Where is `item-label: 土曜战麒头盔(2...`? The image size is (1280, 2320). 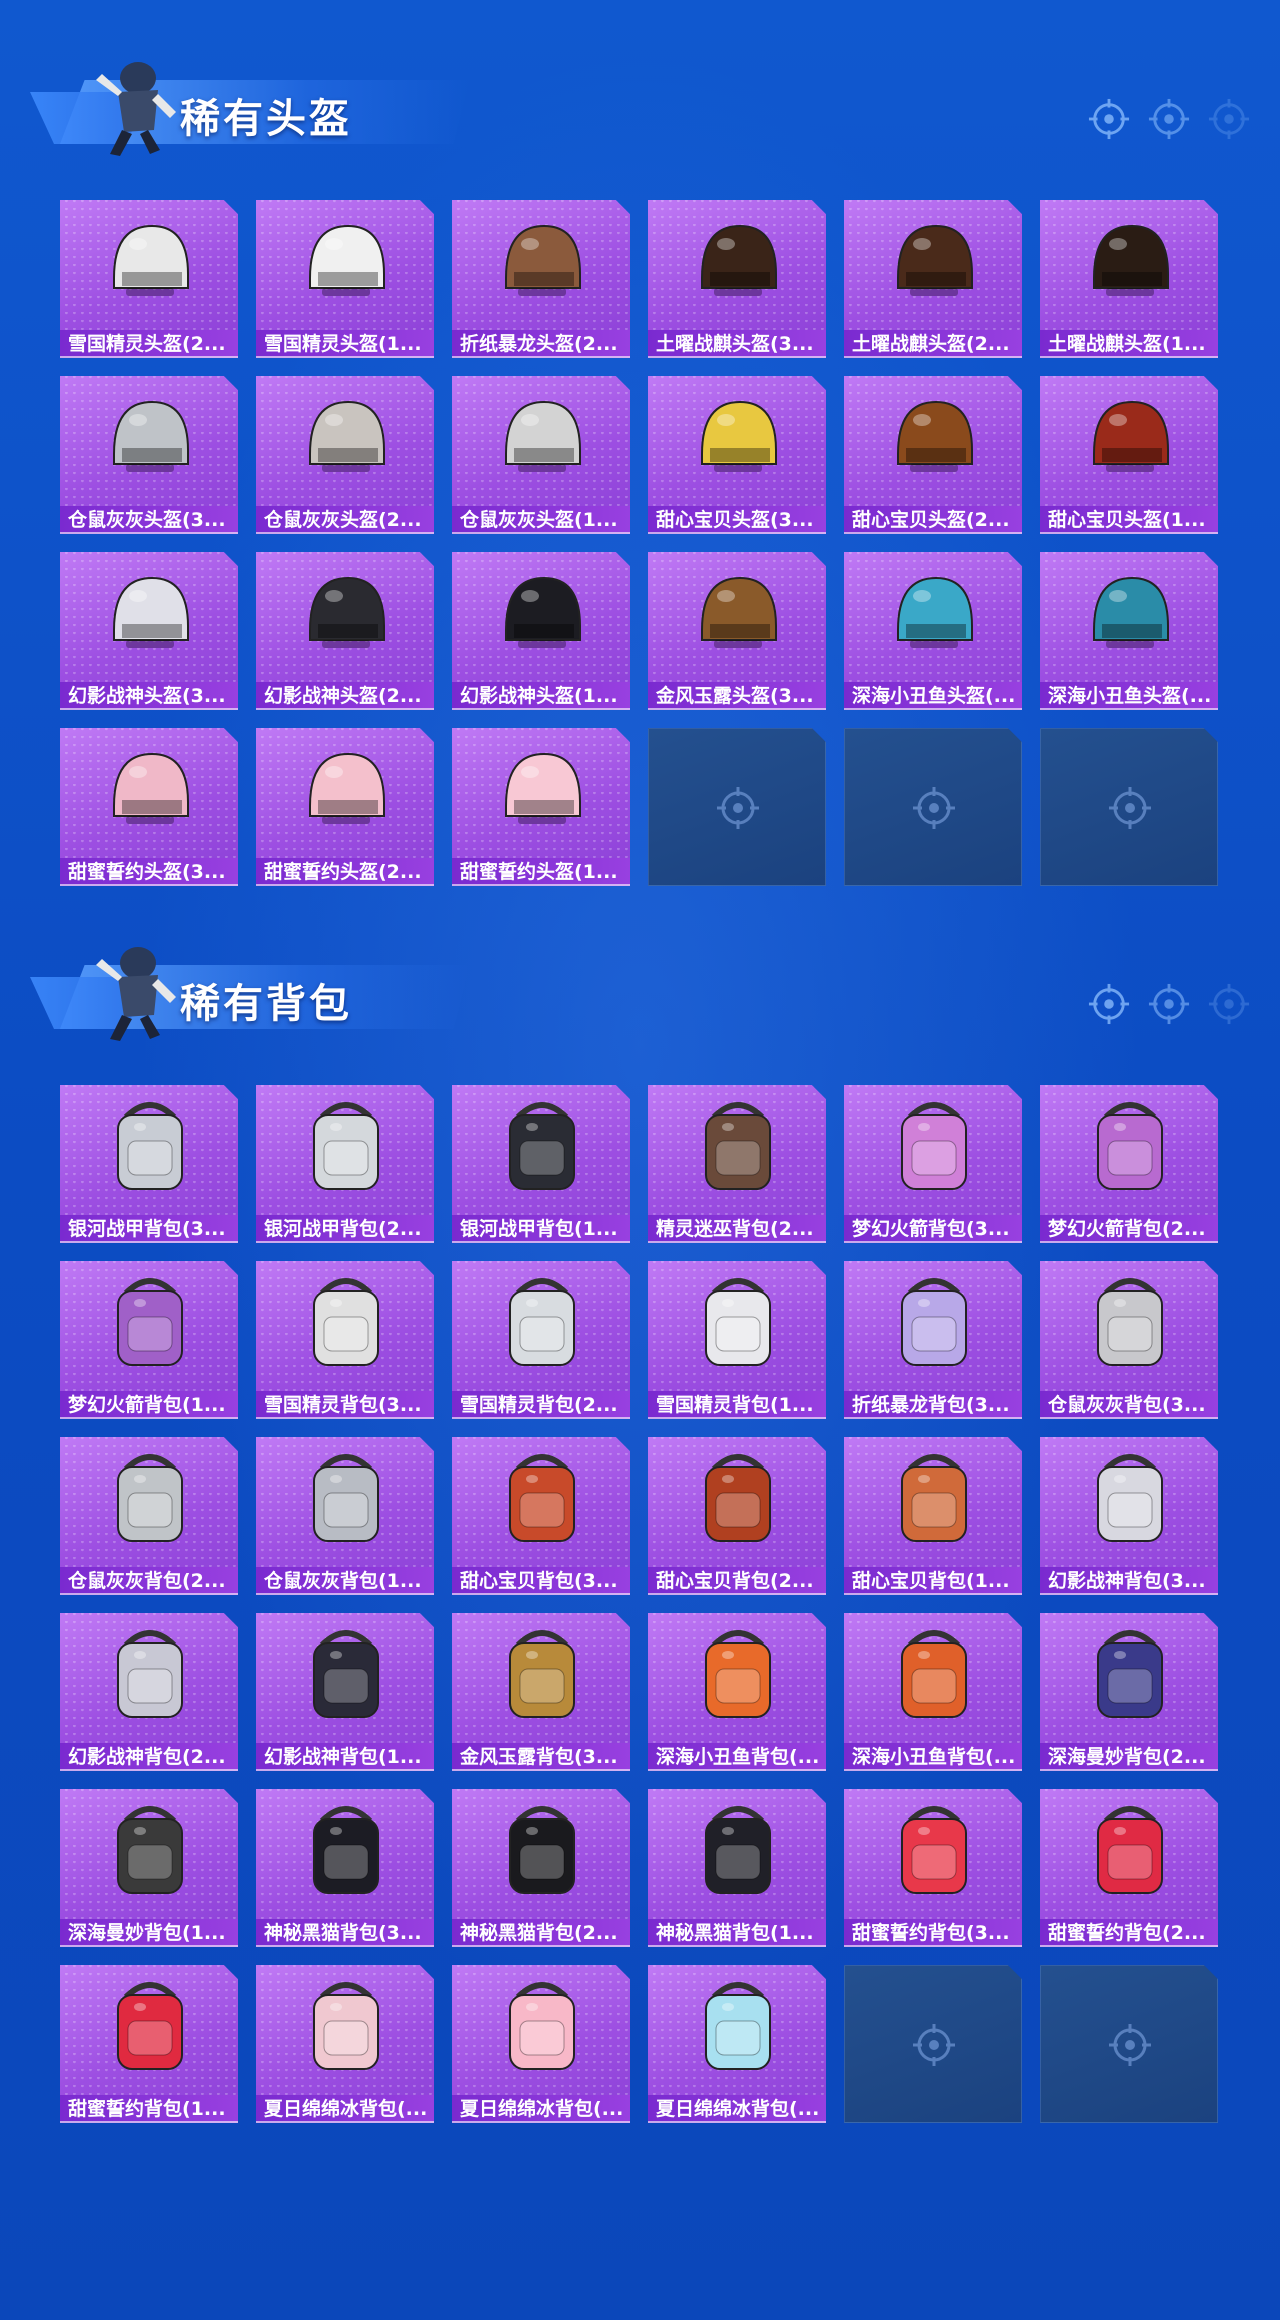 item-label: 土曜战麒头盔(2... is located at coordinates (933, 344).